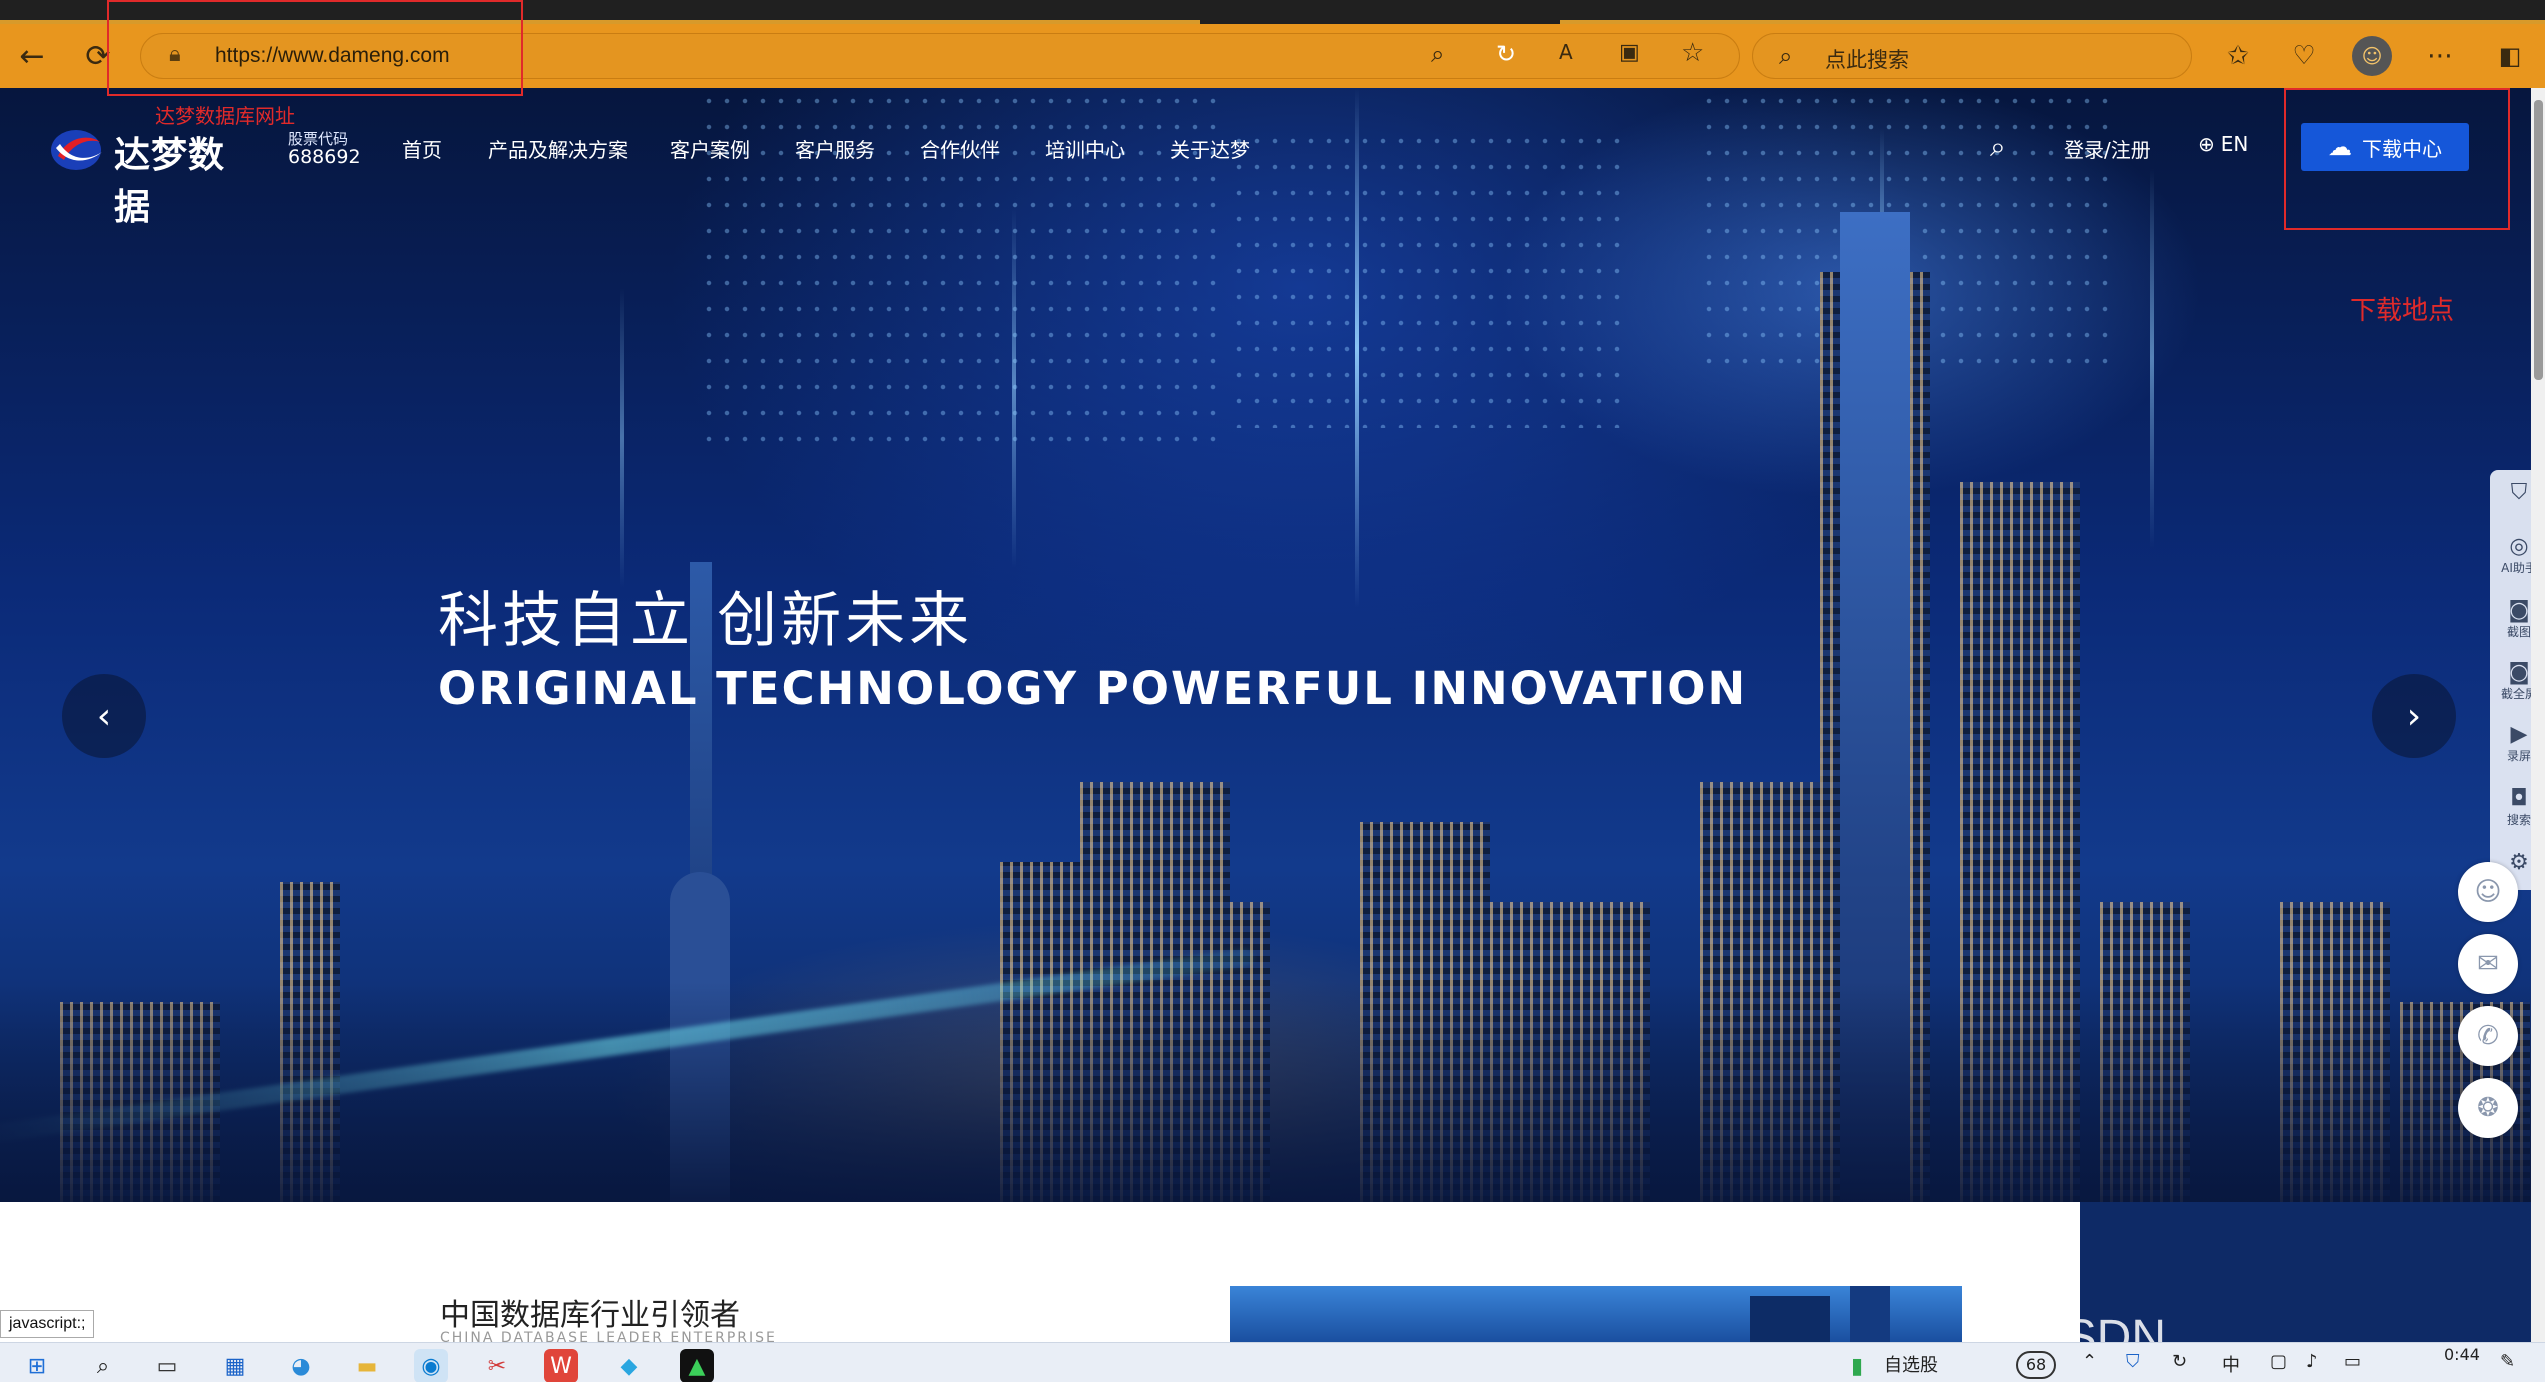 The width and height of the screenshot is (2545, 1382). I want to click on stock-code: 688692, so click(324, 157).